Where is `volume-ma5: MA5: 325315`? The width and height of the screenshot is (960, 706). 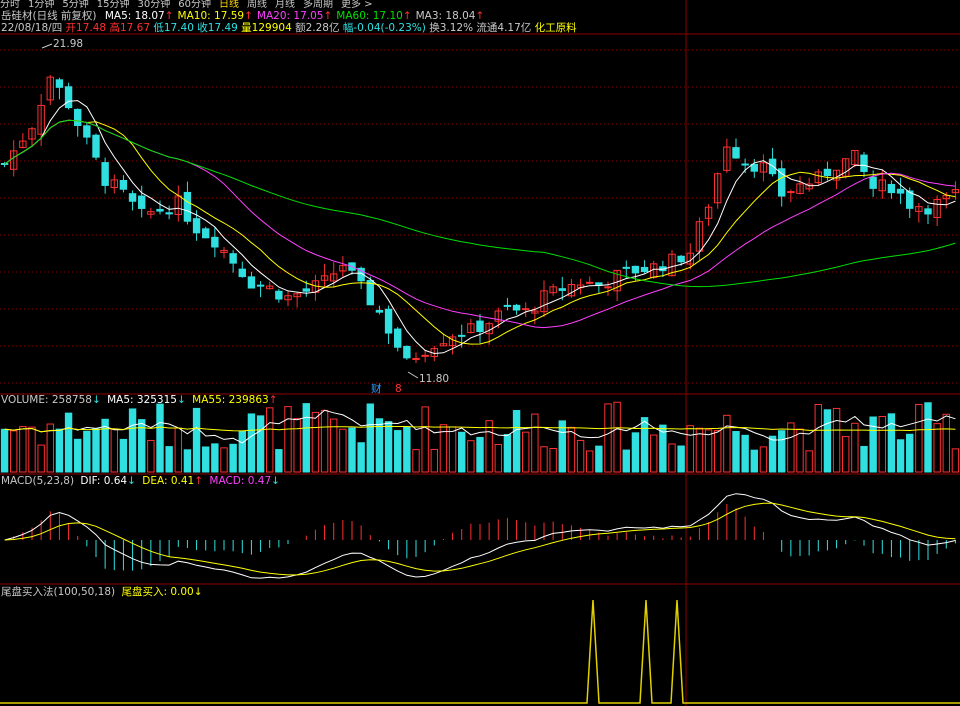
volume-ma5: MA5: 325315 is located at coordinates (142, 400).